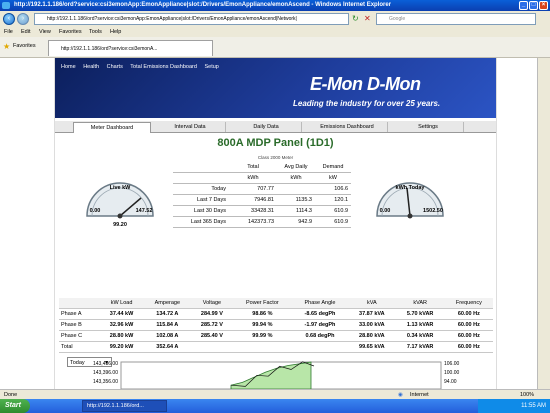 Image resolution: width=550 pixels, height=413 pixels. Describe the element at coordinates (167, 303) in the screenshot. I see `column-header: Amperage` at that location.